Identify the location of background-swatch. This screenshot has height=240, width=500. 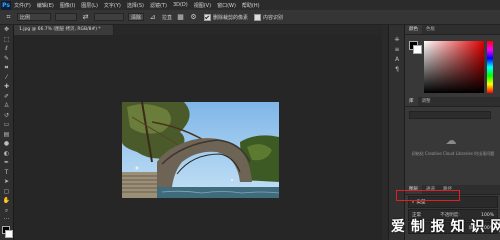
(417, 49).